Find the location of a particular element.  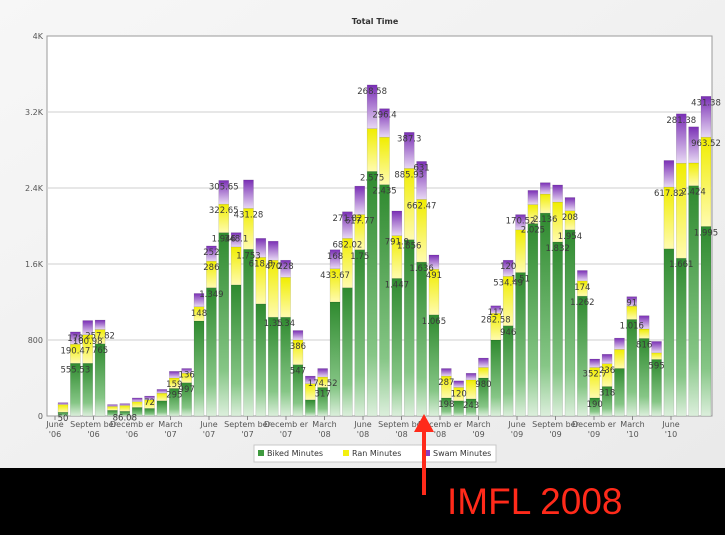

y-tick-label: 0 is located at coordinates (40, 416).